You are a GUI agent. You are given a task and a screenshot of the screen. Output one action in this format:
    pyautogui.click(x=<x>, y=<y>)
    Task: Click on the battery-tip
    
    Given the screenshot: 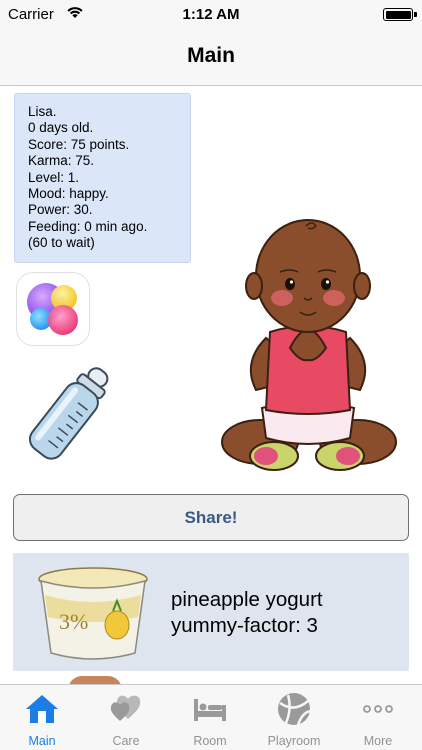 What is the action you would take?
    pyautogui.click(x=415, y=14)
    